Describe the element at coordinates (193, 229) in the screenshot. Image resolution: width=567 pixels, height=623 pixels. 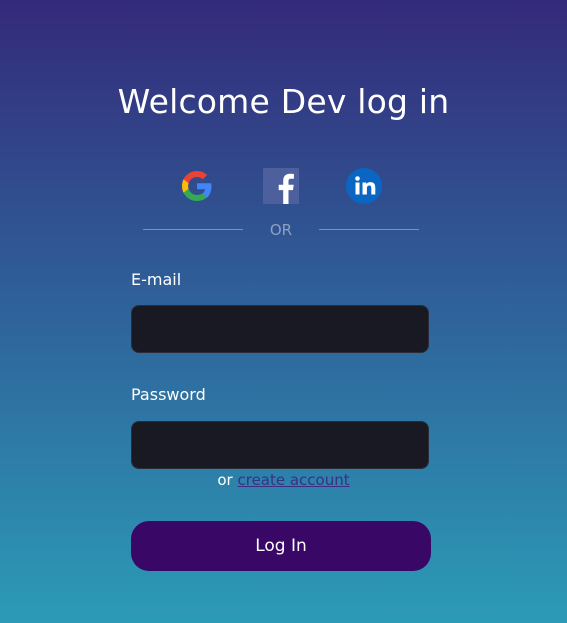
I see `divider-line-left` at that location.